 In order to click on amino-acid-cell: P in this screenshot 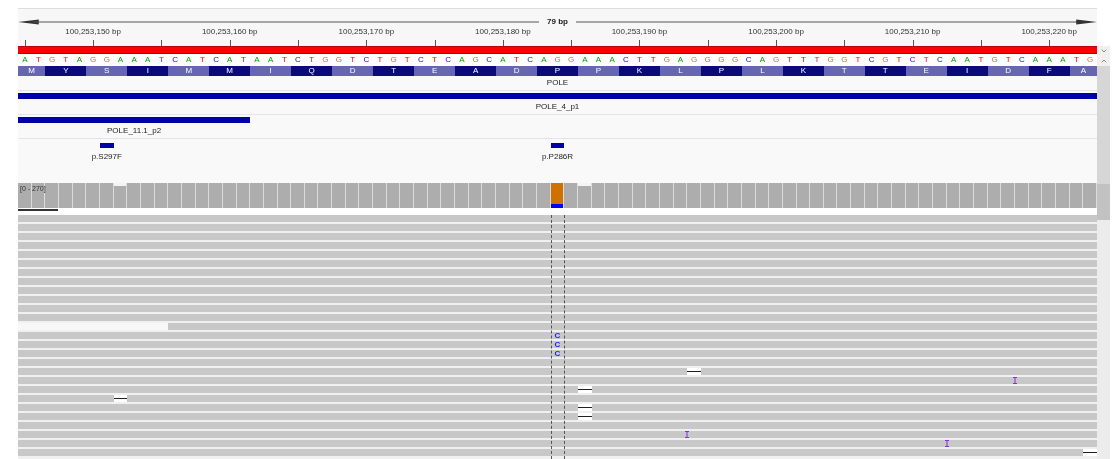, I will do `click(557, 71)`.